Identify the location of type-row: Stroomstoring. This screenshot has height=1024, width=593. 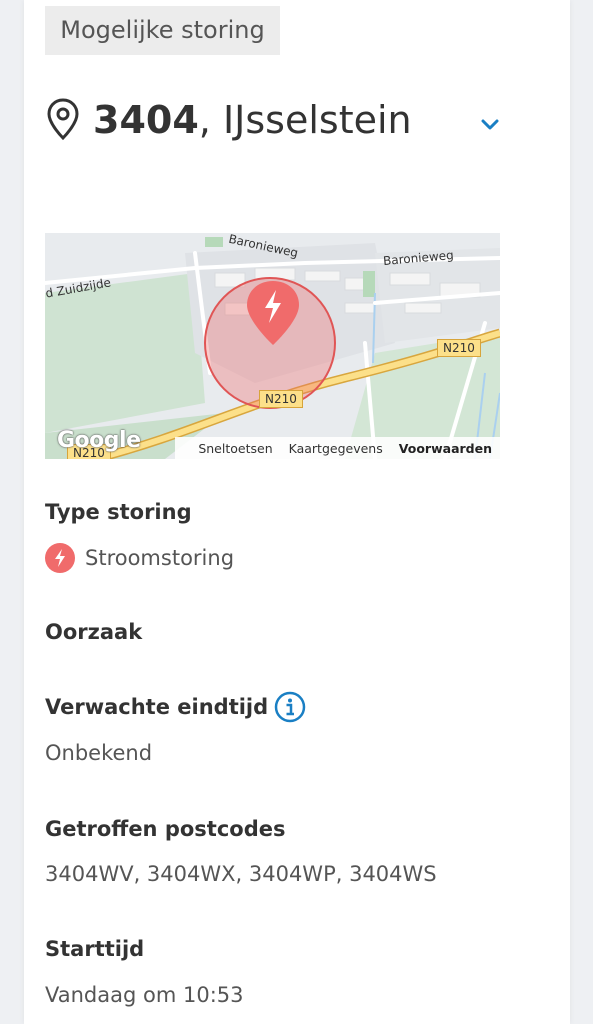
(139, 558).